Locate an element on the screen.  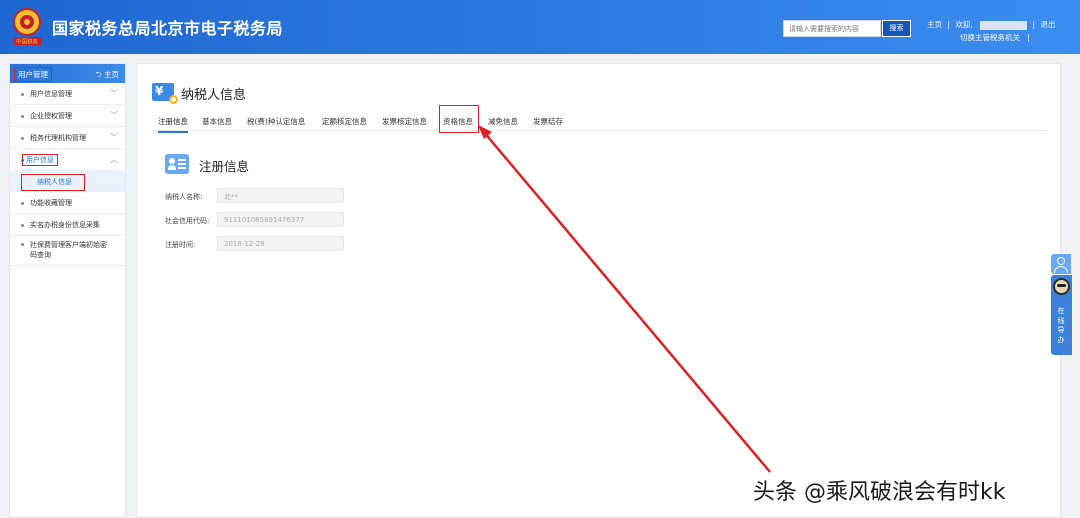
username-masked is located at coordinates (1004, 25).